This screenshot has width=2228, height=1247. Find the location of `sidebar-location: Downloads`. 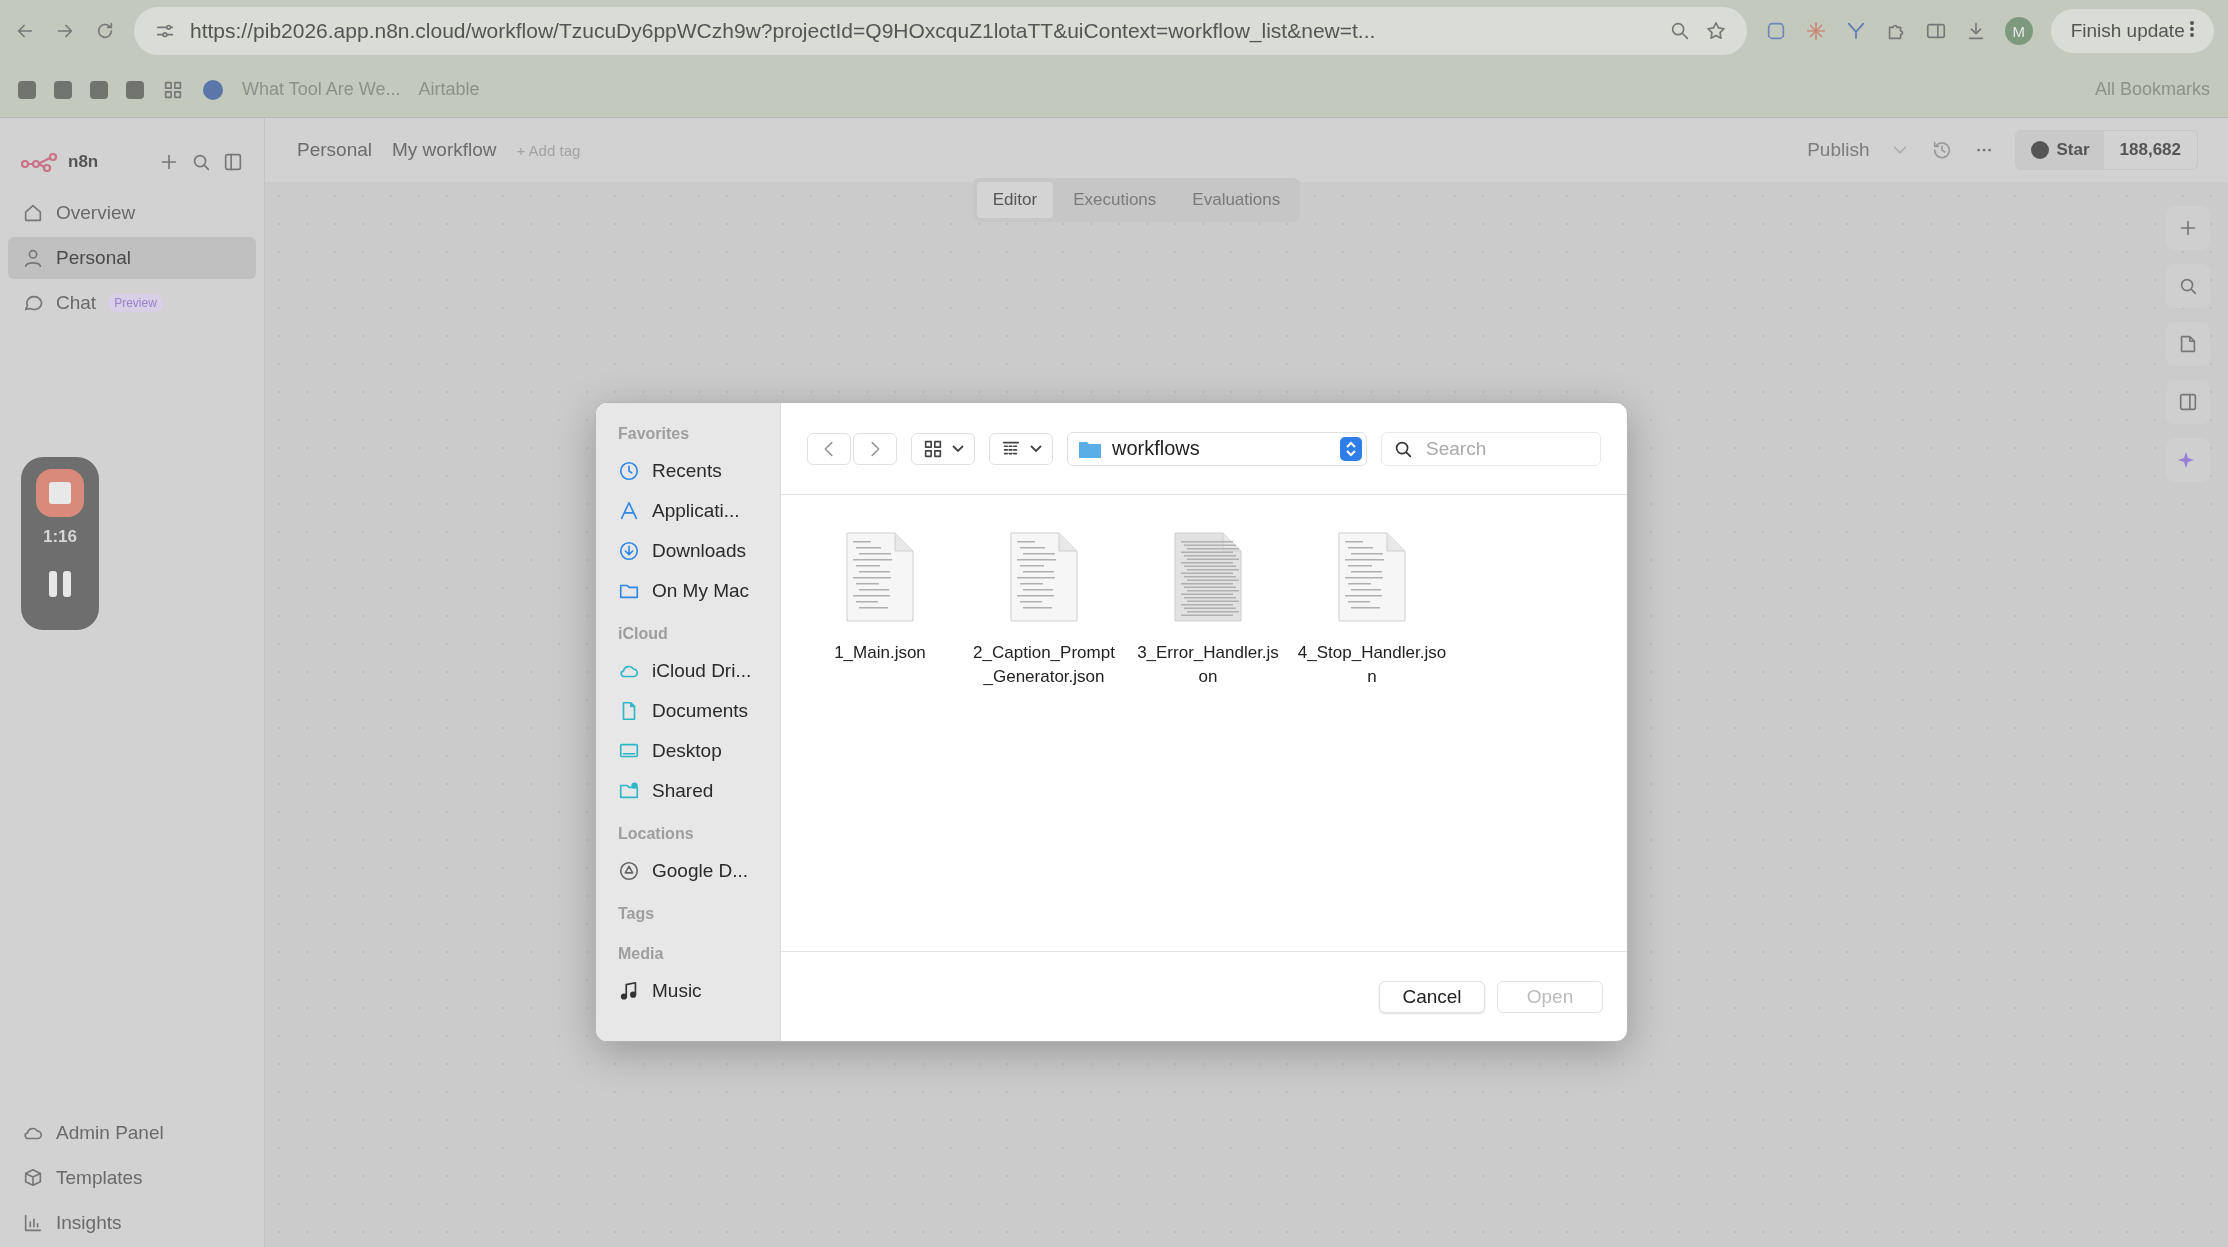

sidebar-location: Downloads is located at coordinates (699, 551).